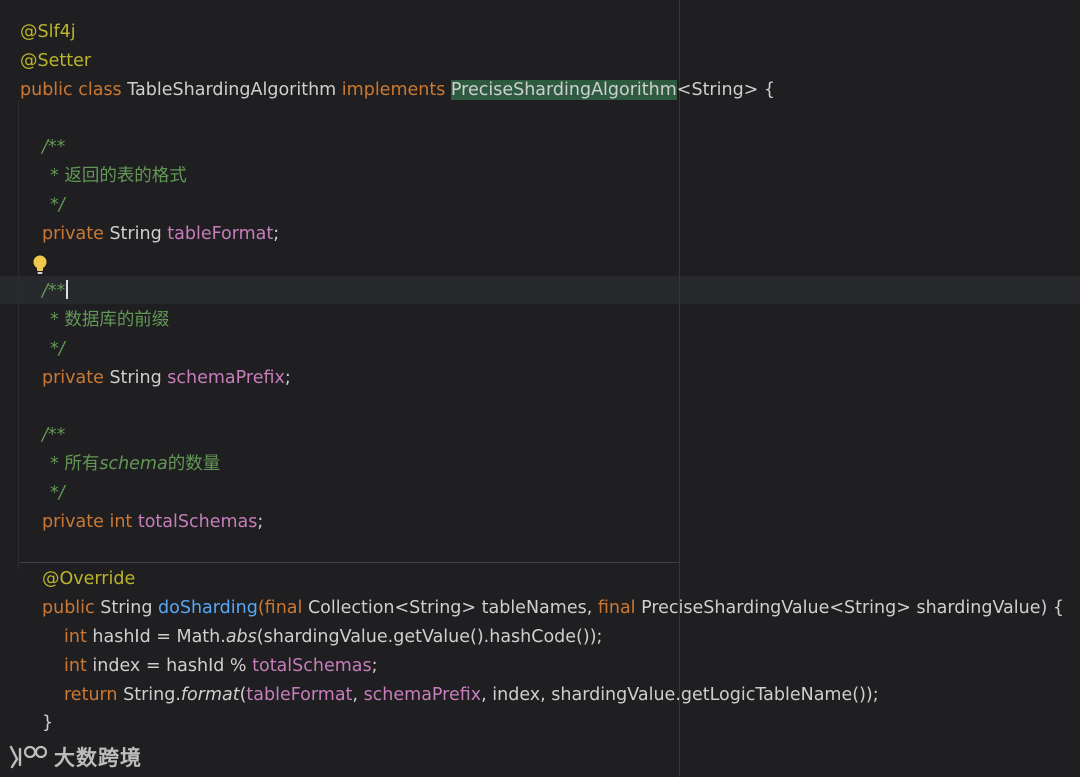 The image size is (1080, 777). What do you see at coordinates (159, 637) in the screenshot?
I see `code-text: hashId = Math.` at bounding box center [159, 637].